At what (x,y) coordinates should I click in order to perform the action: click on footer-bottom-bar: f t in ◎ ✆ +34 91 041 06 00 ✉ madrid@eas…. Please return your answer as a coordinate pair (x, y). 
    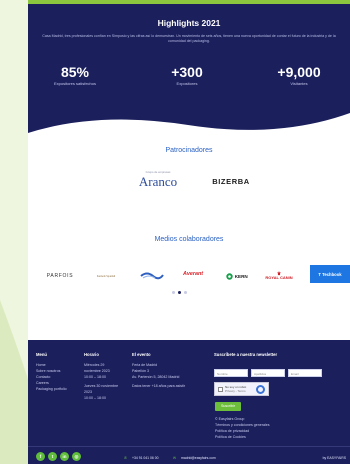
    Looking at the image, I should click on (189, 455).